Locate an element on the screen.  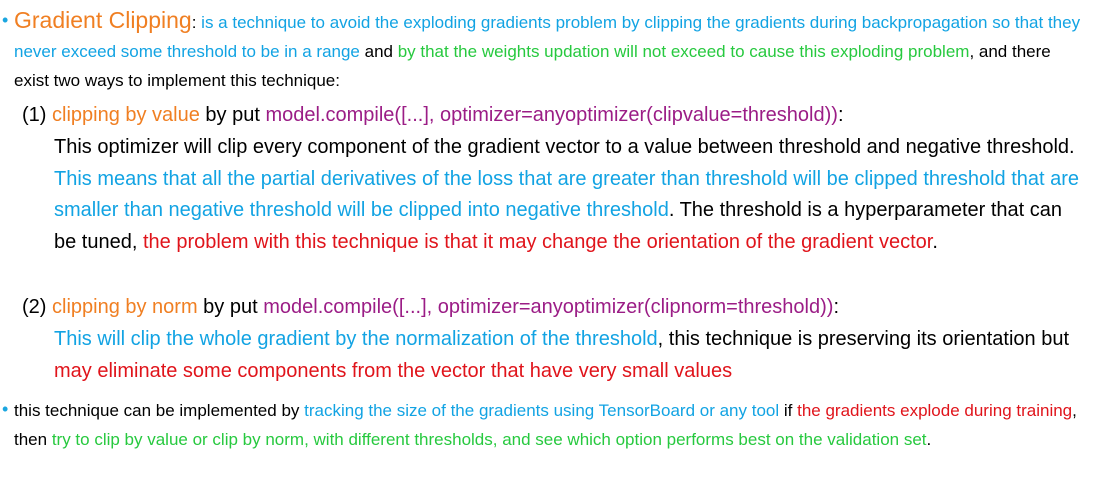
item2-number: (2) is located at coordinates (37, 307).